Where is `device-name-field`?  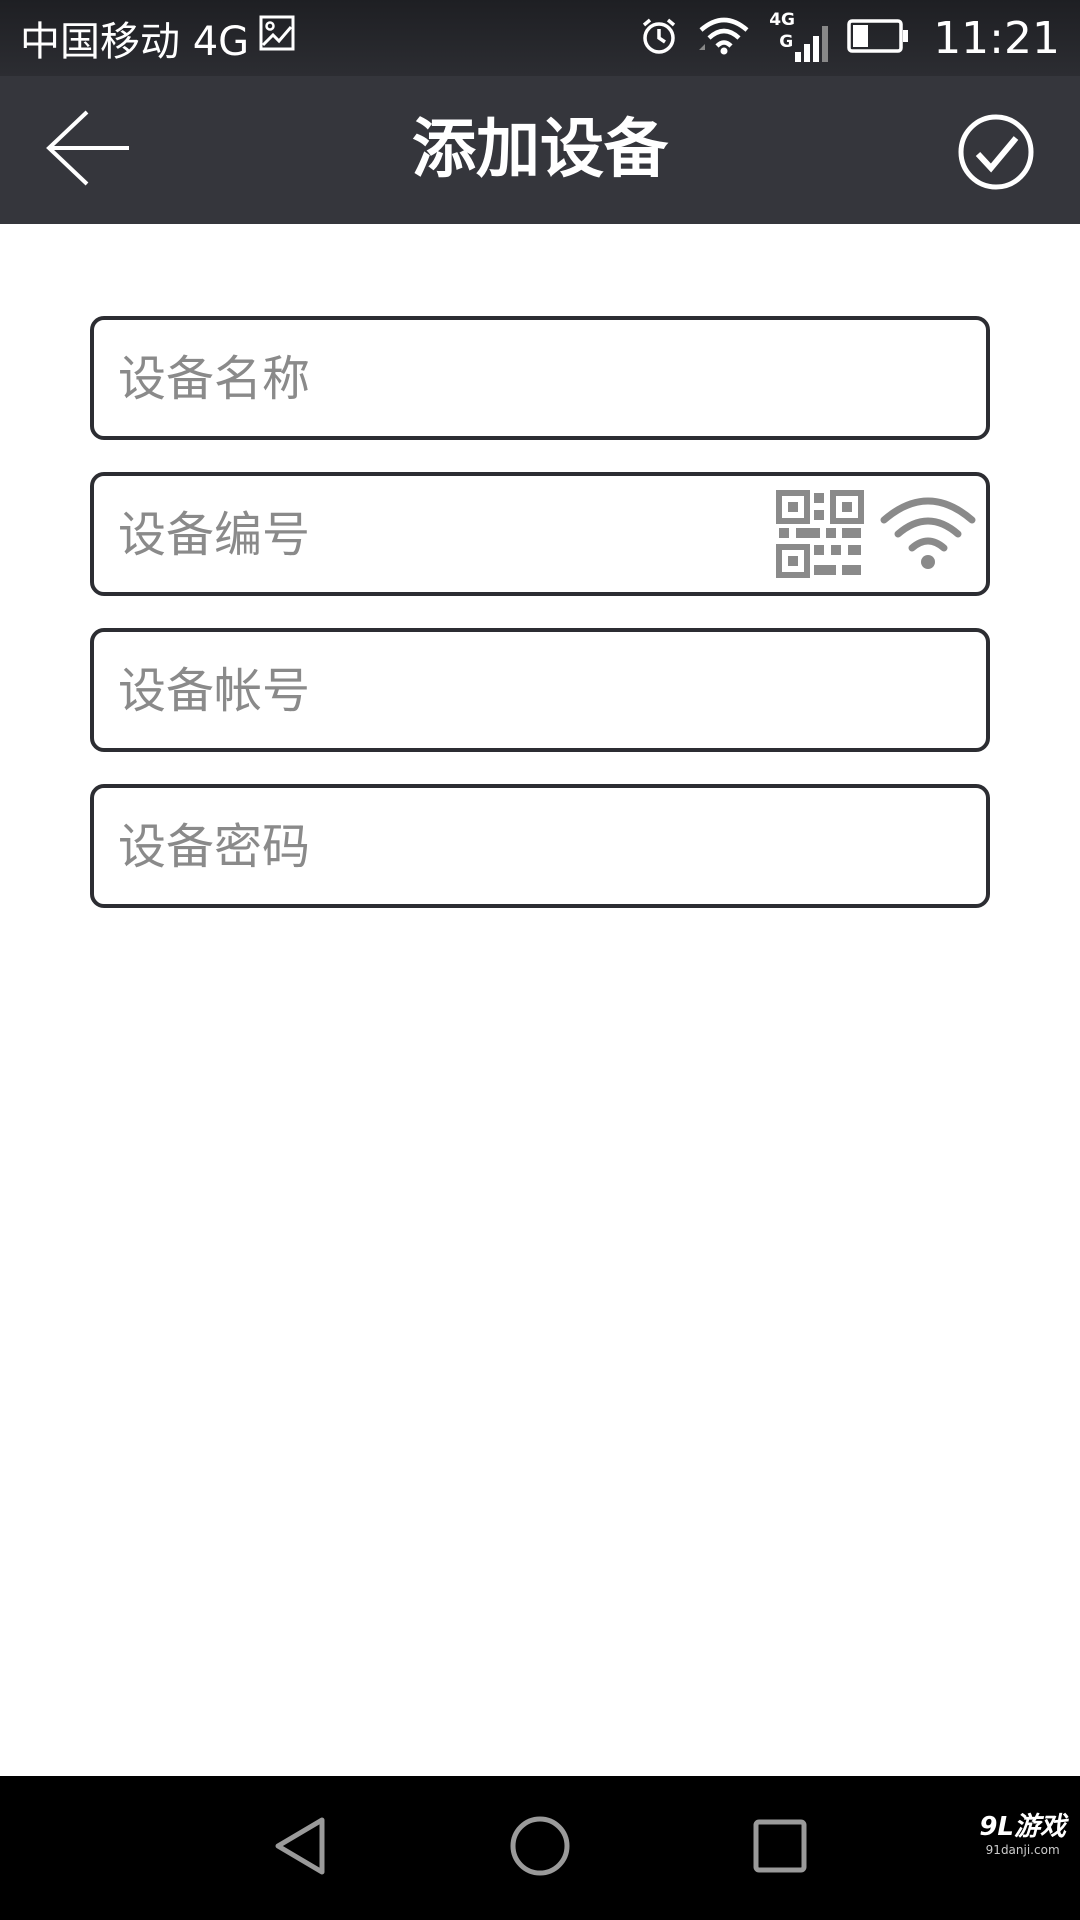 device-name-field is located at coordinates (540, 378).